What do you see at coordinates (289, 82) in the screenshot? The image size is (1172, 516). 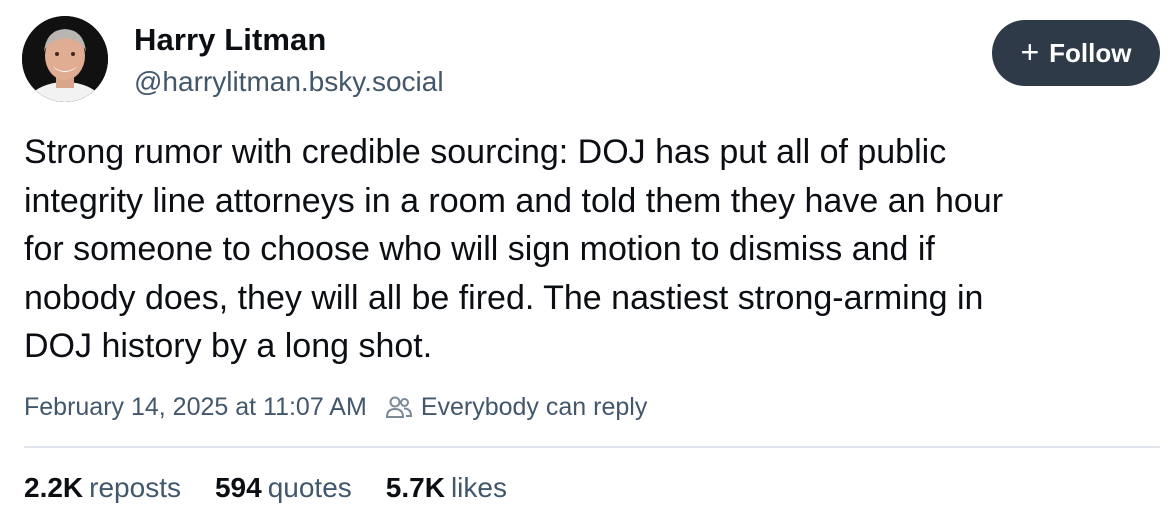 I see `author-handle: @harrylitman.bsky.social` at bounding box center [289, 82].